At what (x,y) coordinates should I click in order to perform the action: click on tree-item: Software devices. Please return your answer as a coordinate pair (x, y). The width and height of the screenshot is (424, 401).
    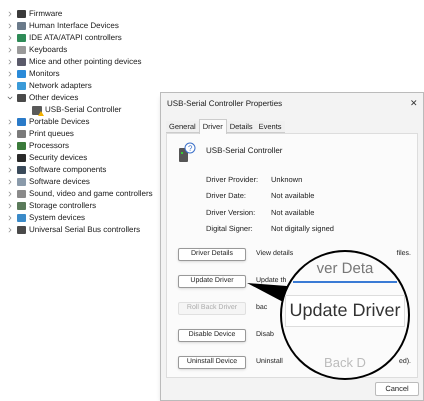
    Looking at the image, I should click on (59, 182).